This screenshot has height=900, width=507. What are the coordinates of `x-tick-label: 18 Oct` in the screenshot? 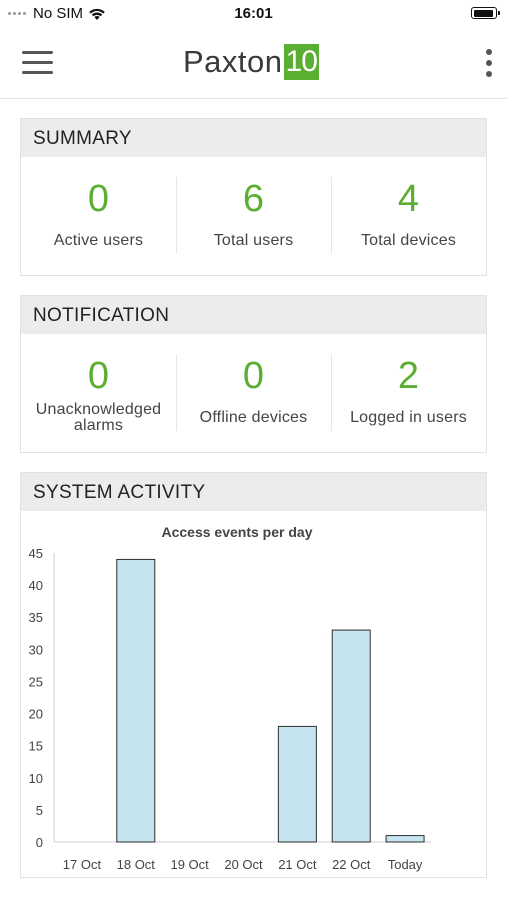 It's located at (136, 864).